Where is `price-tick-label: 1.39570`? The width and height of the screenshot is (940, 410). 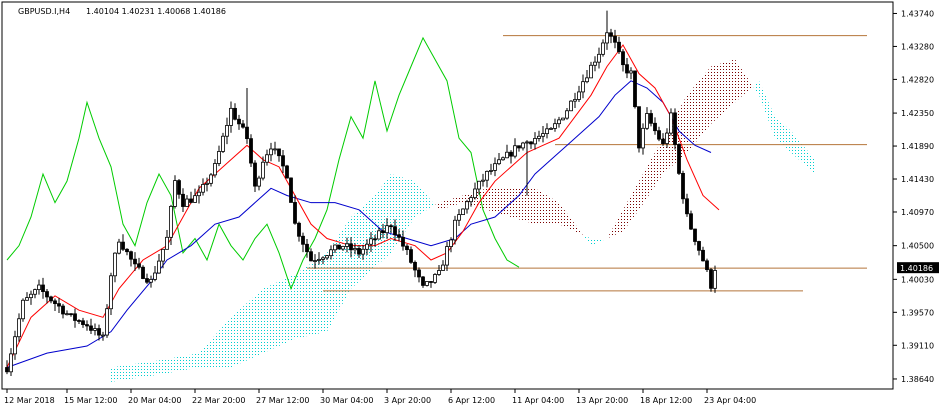
price-tick-label: 1.39570 is located at coordinates (917, 312).